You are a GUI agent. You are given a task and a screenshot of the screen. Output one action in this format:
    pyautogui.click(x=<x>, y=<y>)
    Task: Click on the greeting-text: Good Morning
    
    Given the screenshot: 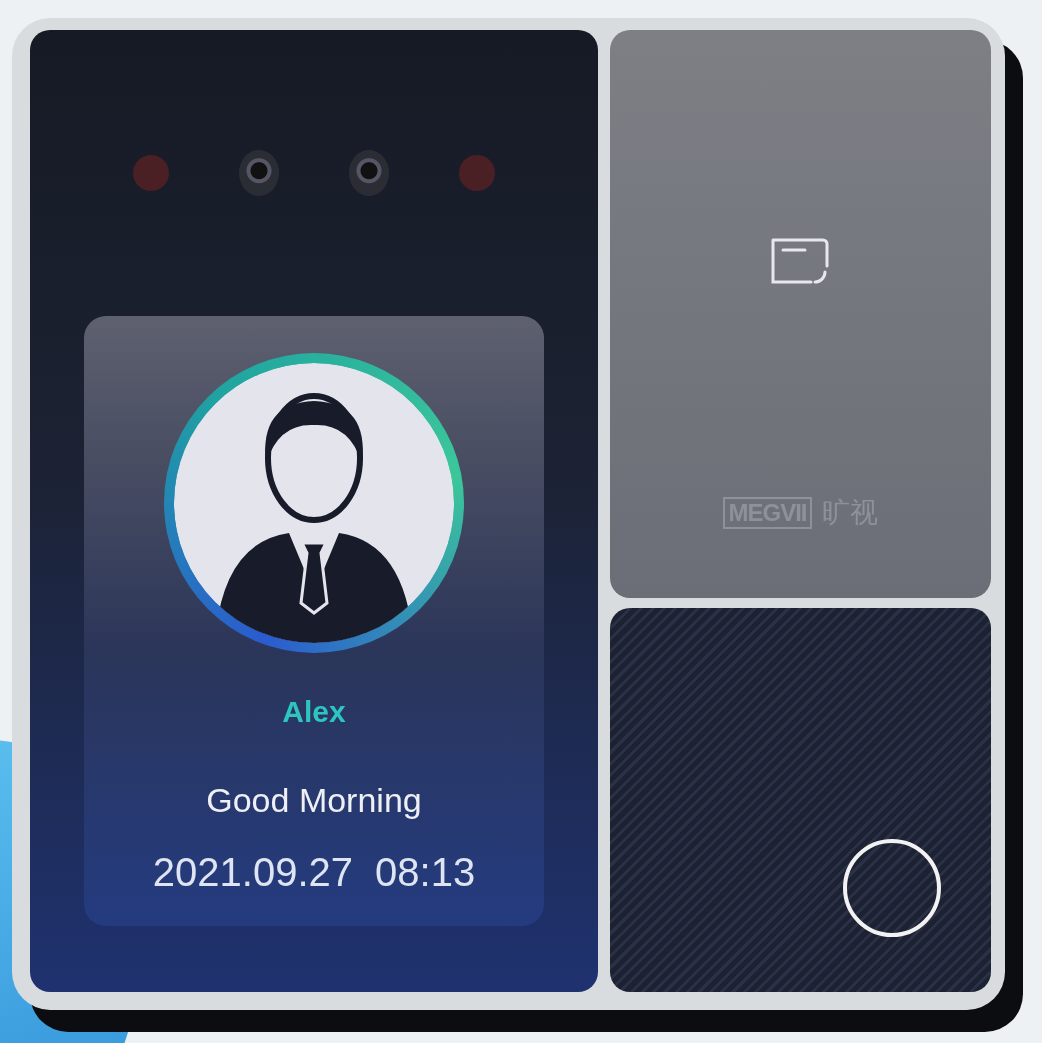 What is the action you would take?
    pyautogui.click(x=314, y=800)
    